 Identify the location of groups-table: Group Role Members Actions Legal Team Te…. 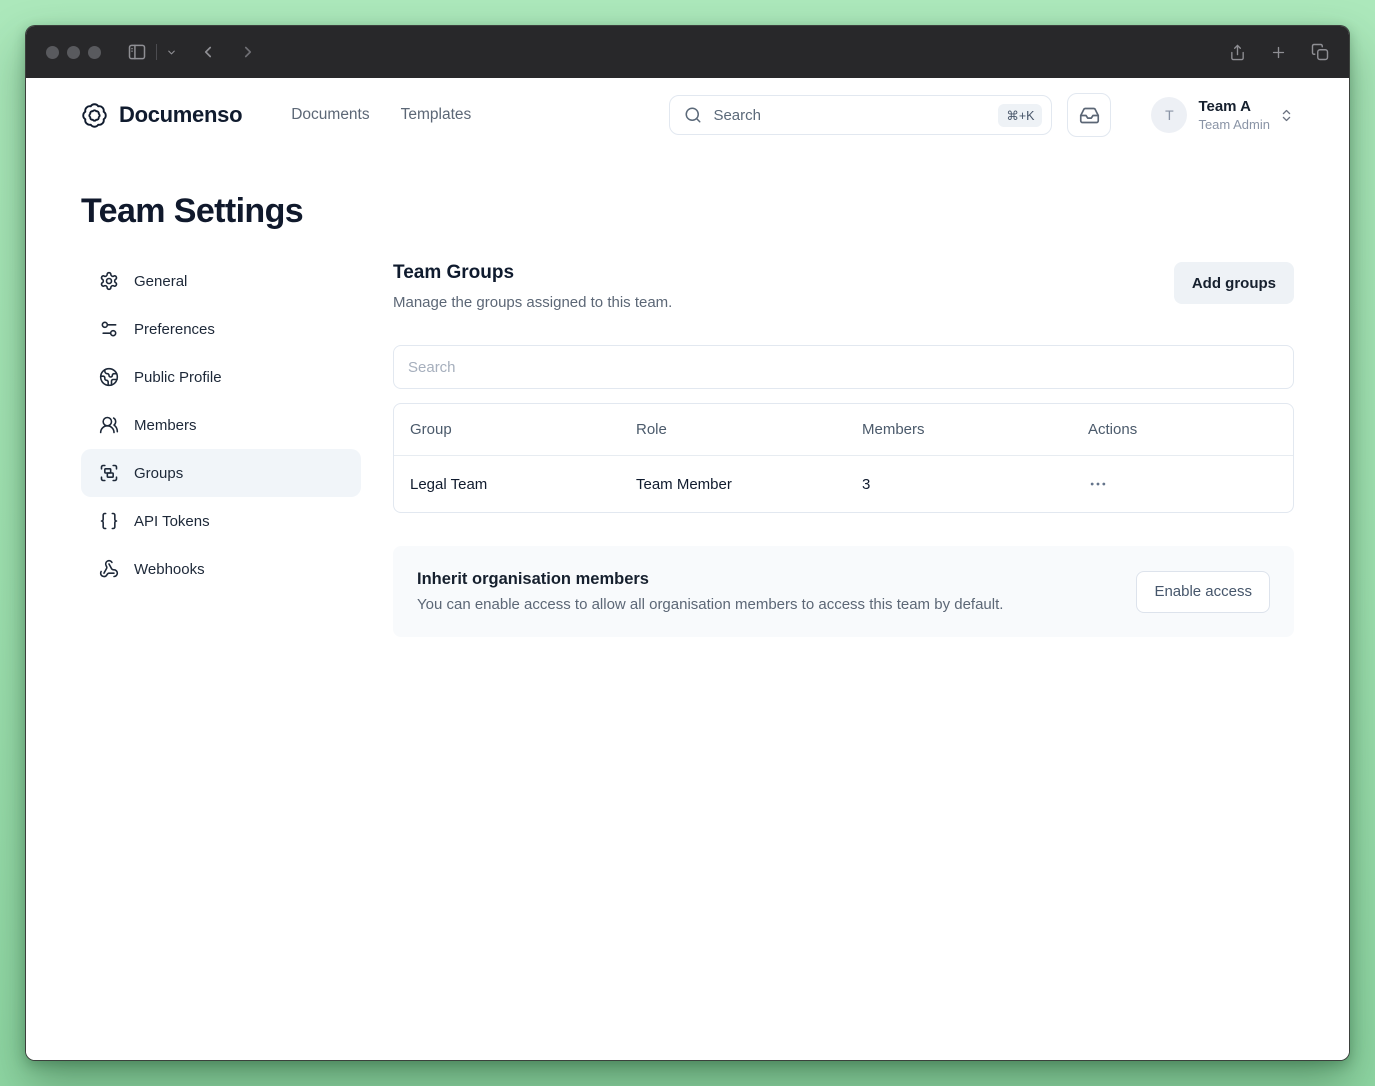
(843, 458).